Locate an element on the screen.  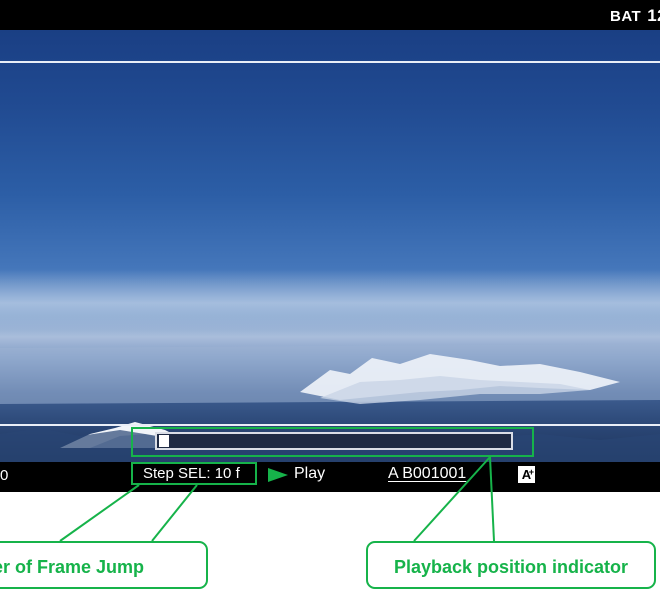
frame-jump-callout-text: ber of Frame Jump is located at coordinates (72, 567).